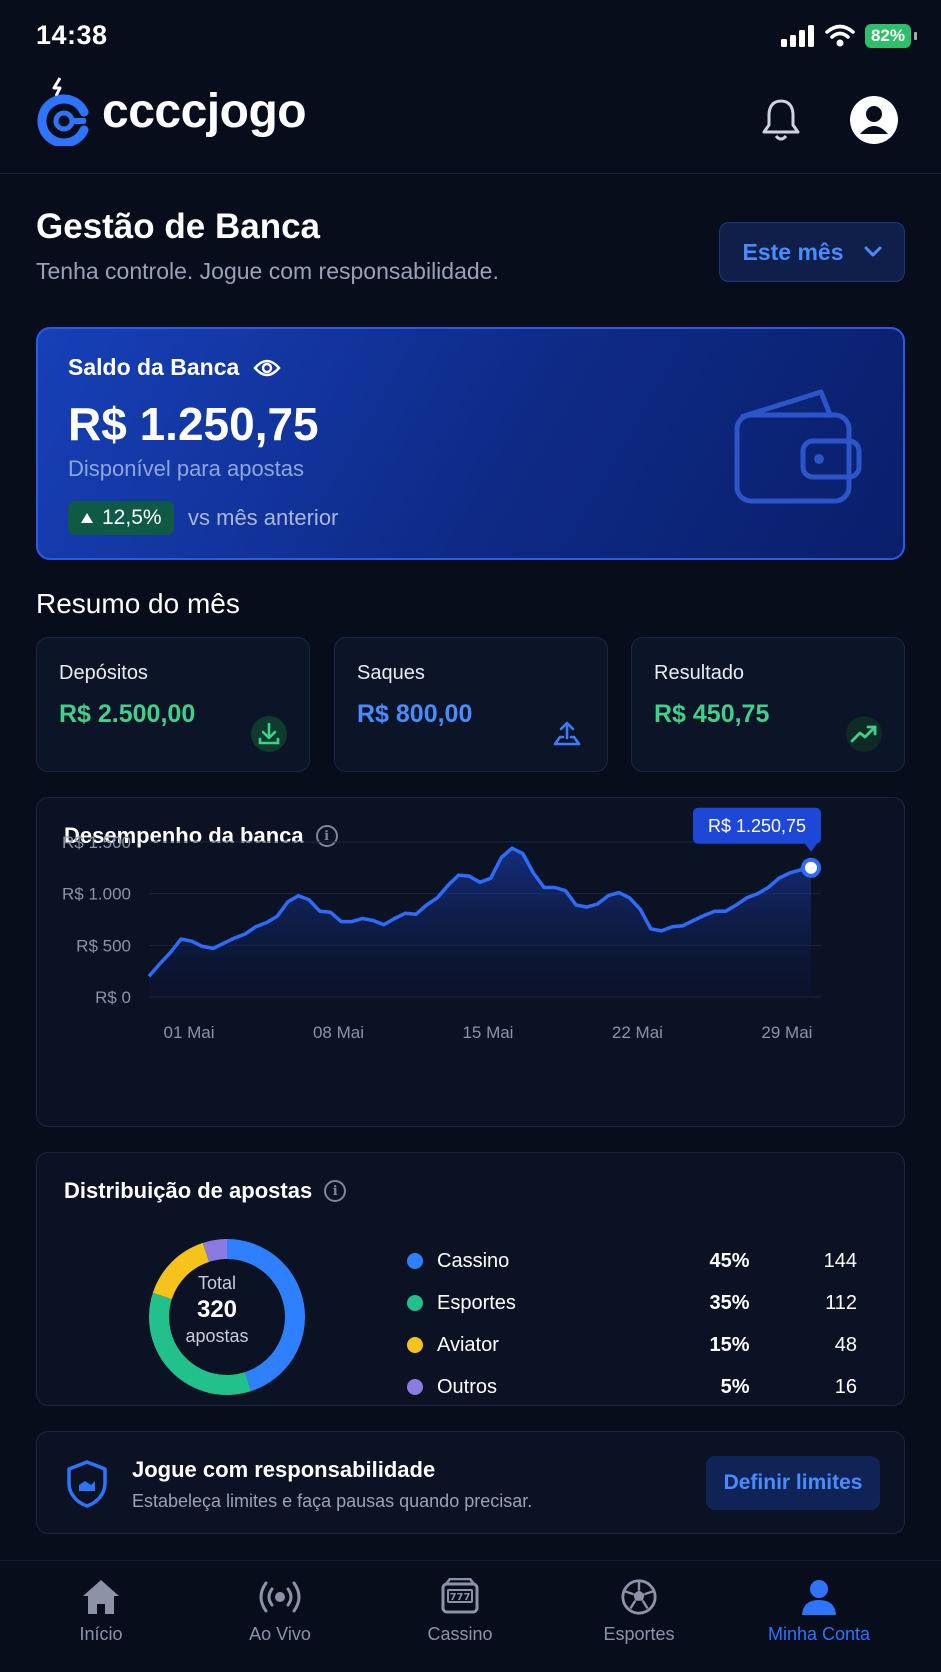  I want to click on chart-x-tick-label: 15 Mai, so click(487, 1032).